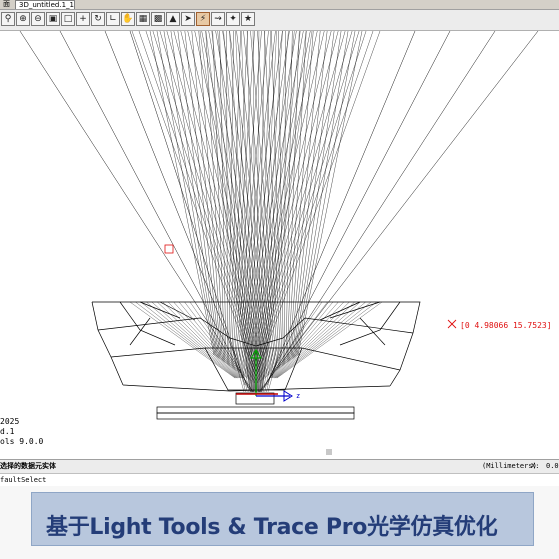 The image size is (559, 559). Describe the element at coordinates (255, 406) in the screenshot. I see `base-plates` at that location.